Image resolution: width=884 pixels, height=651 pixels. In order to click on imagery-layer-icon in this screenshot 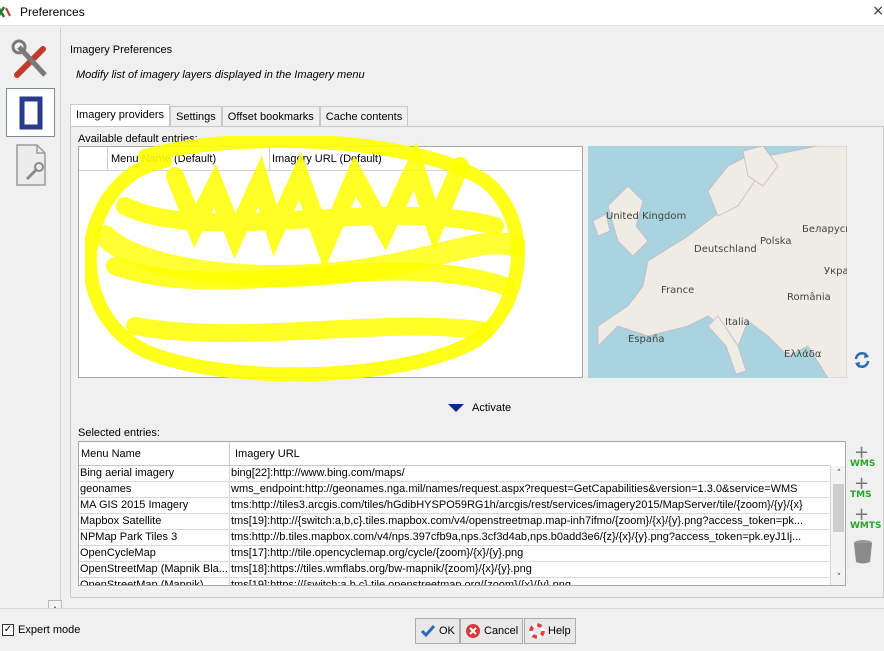, I will do `click(30, 112)`.